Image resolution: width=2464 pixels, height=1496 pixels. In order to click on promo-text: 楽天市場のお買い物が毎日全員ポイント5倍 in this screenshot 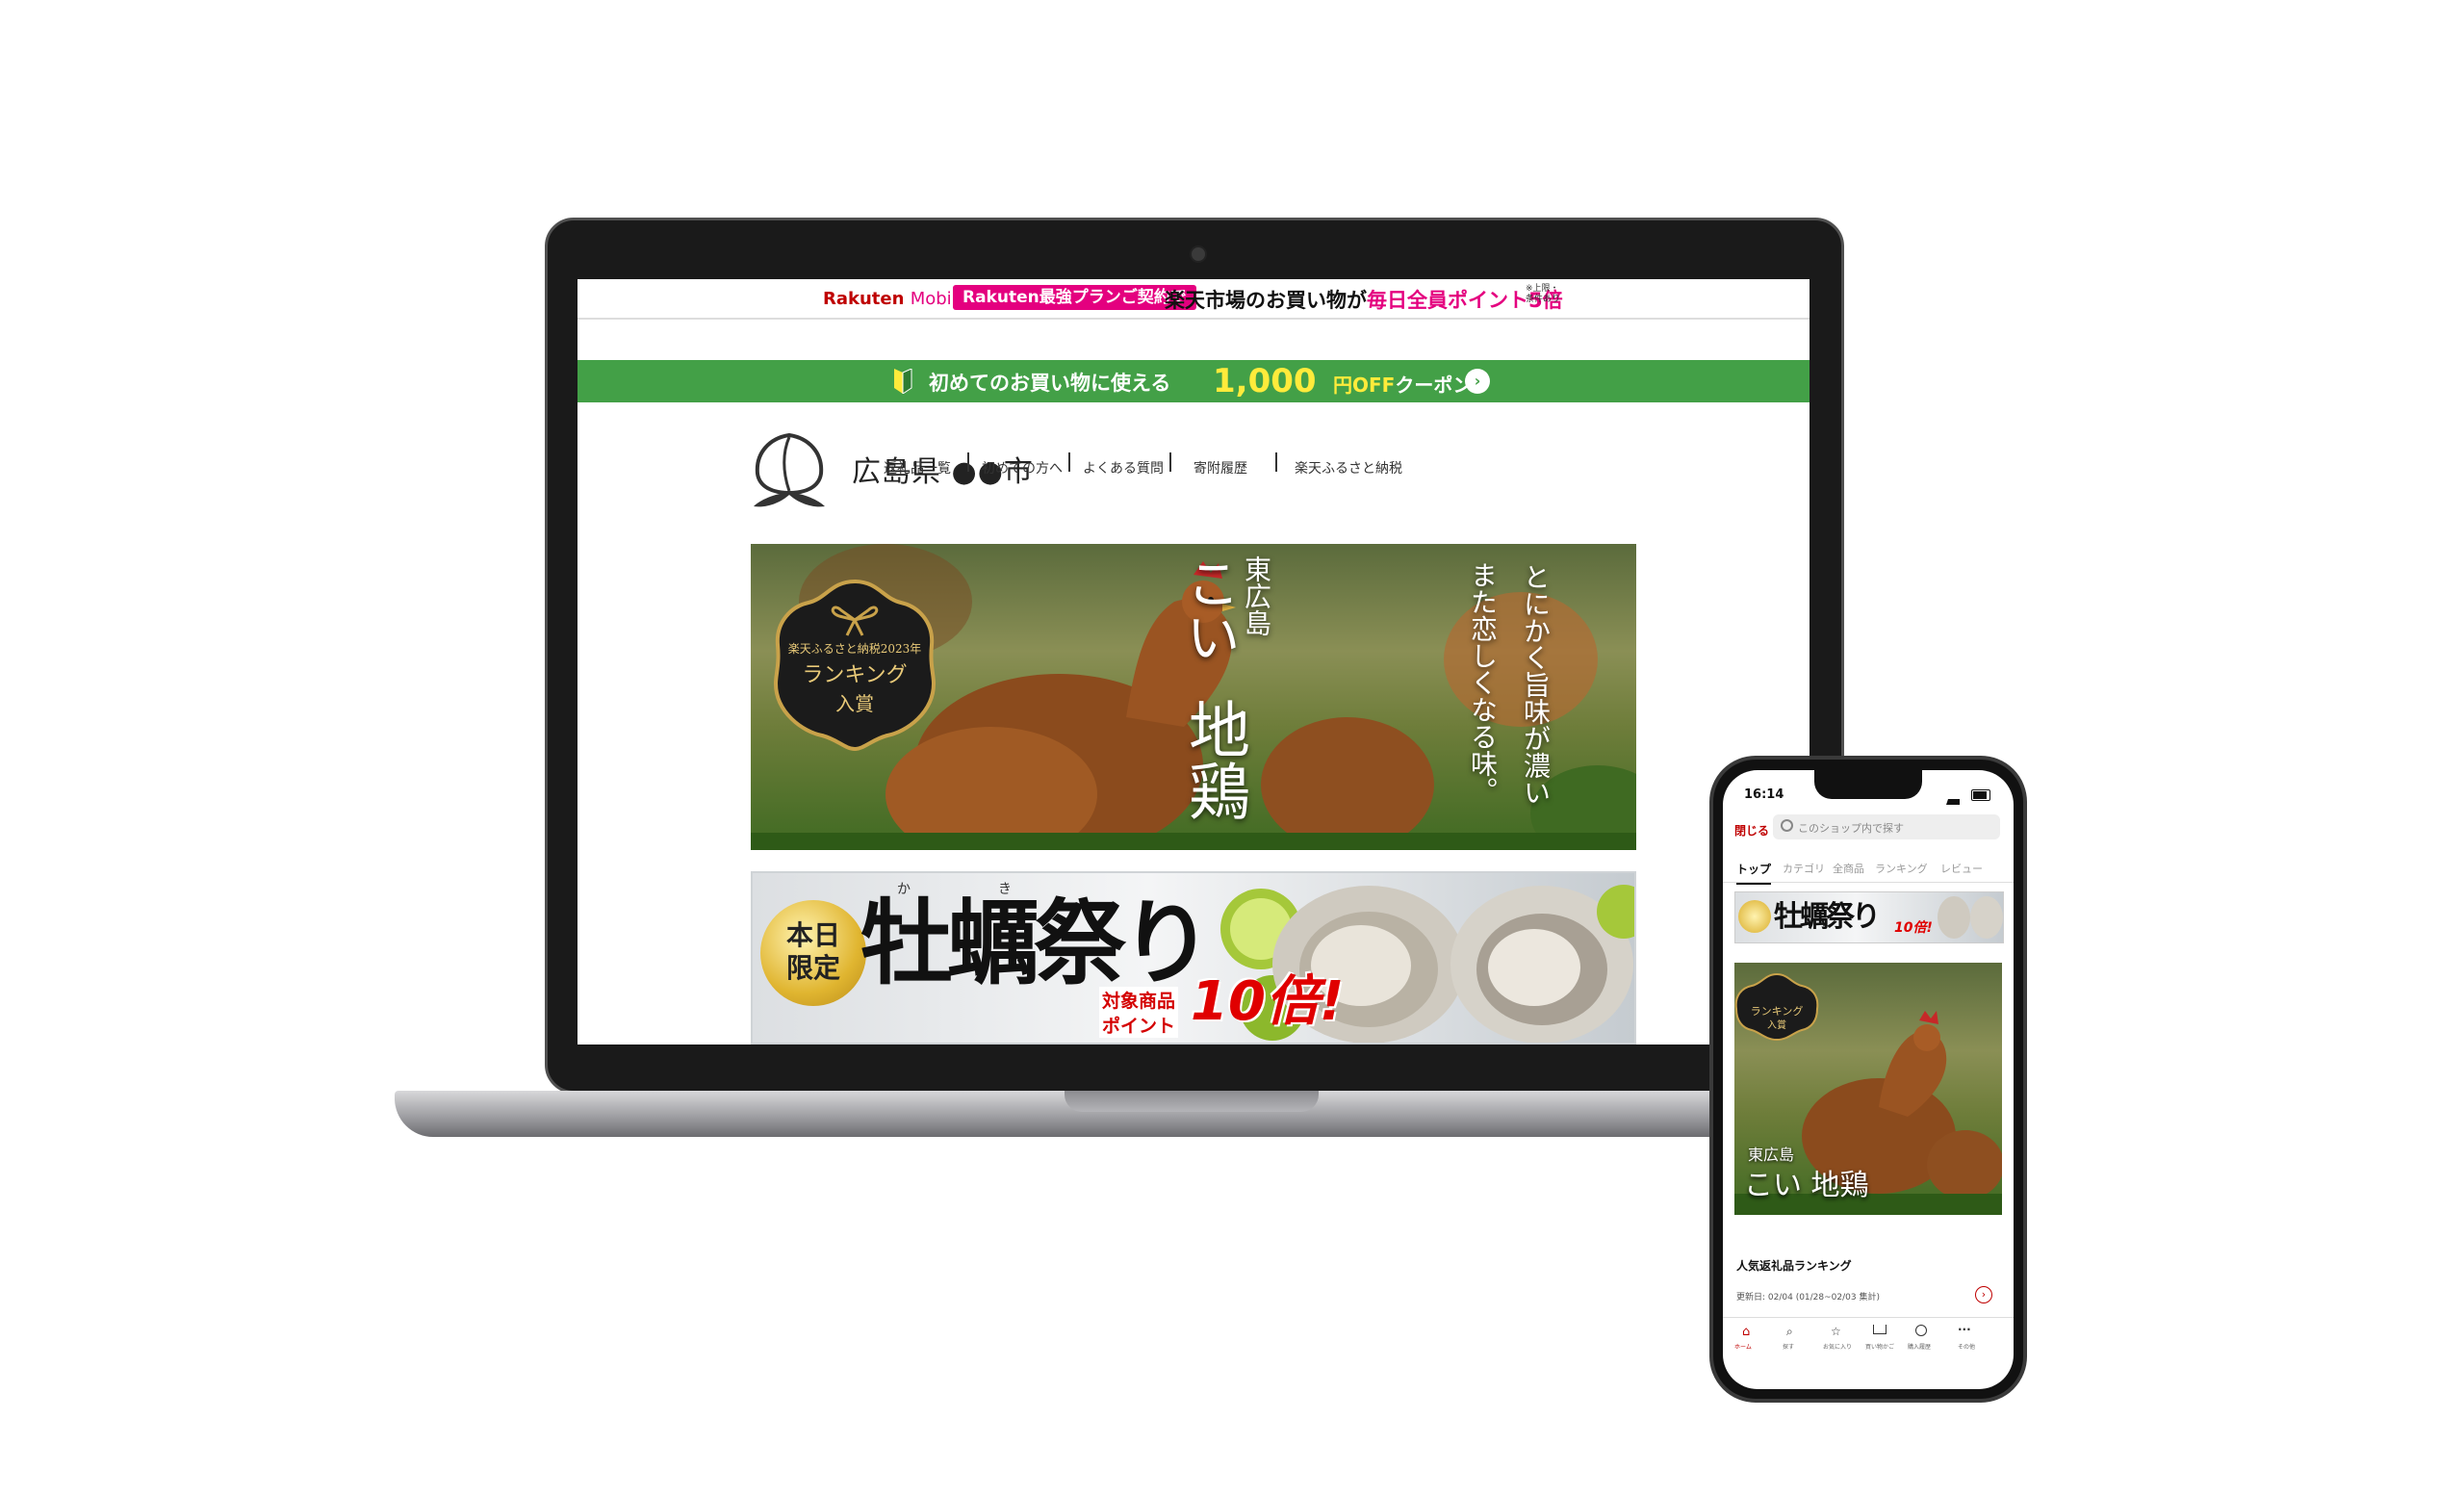, I will do `click(1364, 301)`.